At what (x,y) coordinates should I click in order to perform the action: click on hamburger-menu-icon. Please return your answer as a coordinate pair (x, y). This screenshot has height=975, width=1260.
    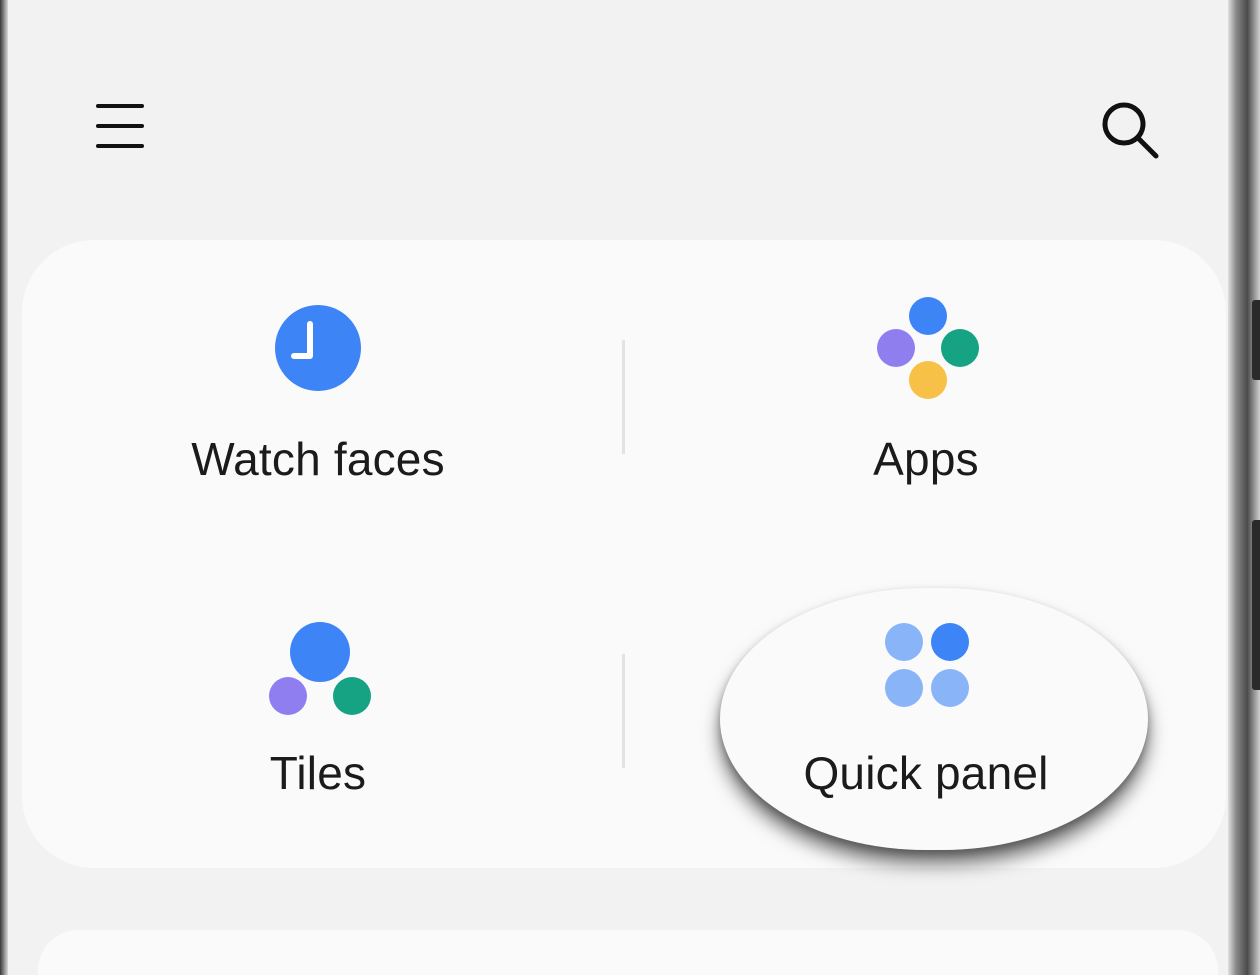
    Looking at the image, I should click on (121, 126).